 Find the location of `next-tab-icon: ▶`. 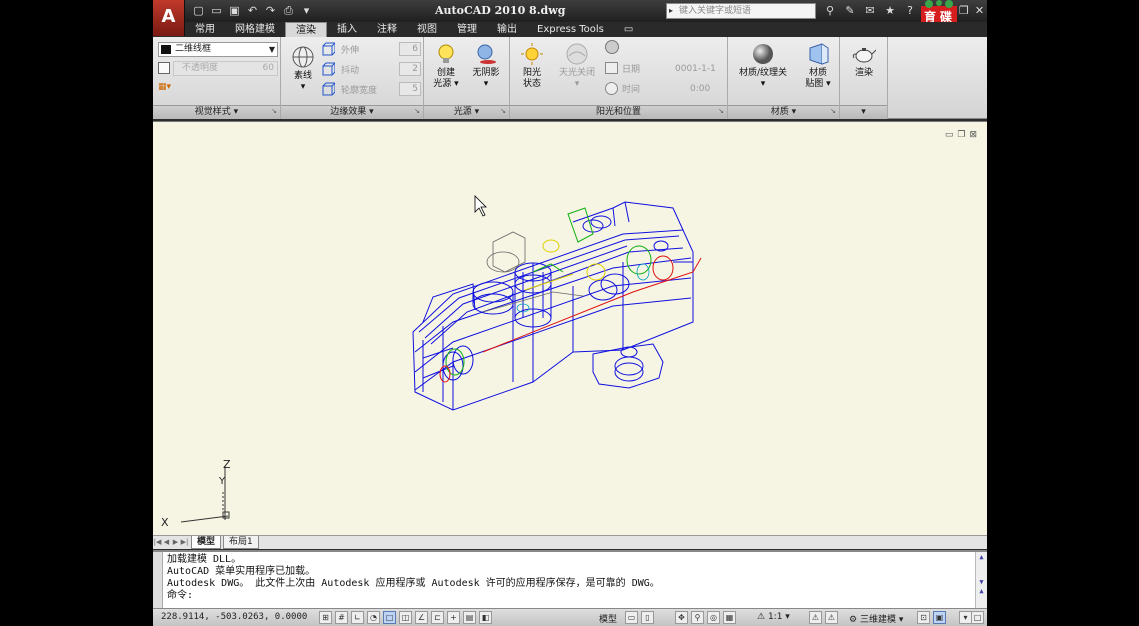

next-tab-icon: ▶ is located at coordinates (175, 543).